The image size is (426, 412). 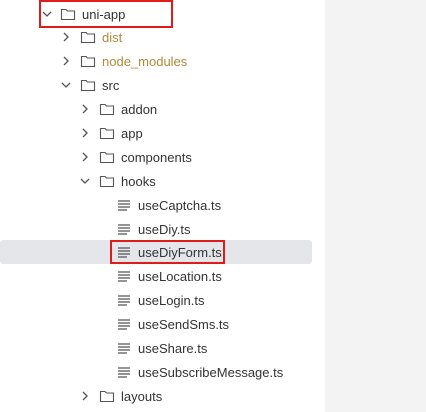 What do you see at coordinates (142, 396) in the screenshot?
I see `tree-item-label: layouts` at bounding box center [142, 396].